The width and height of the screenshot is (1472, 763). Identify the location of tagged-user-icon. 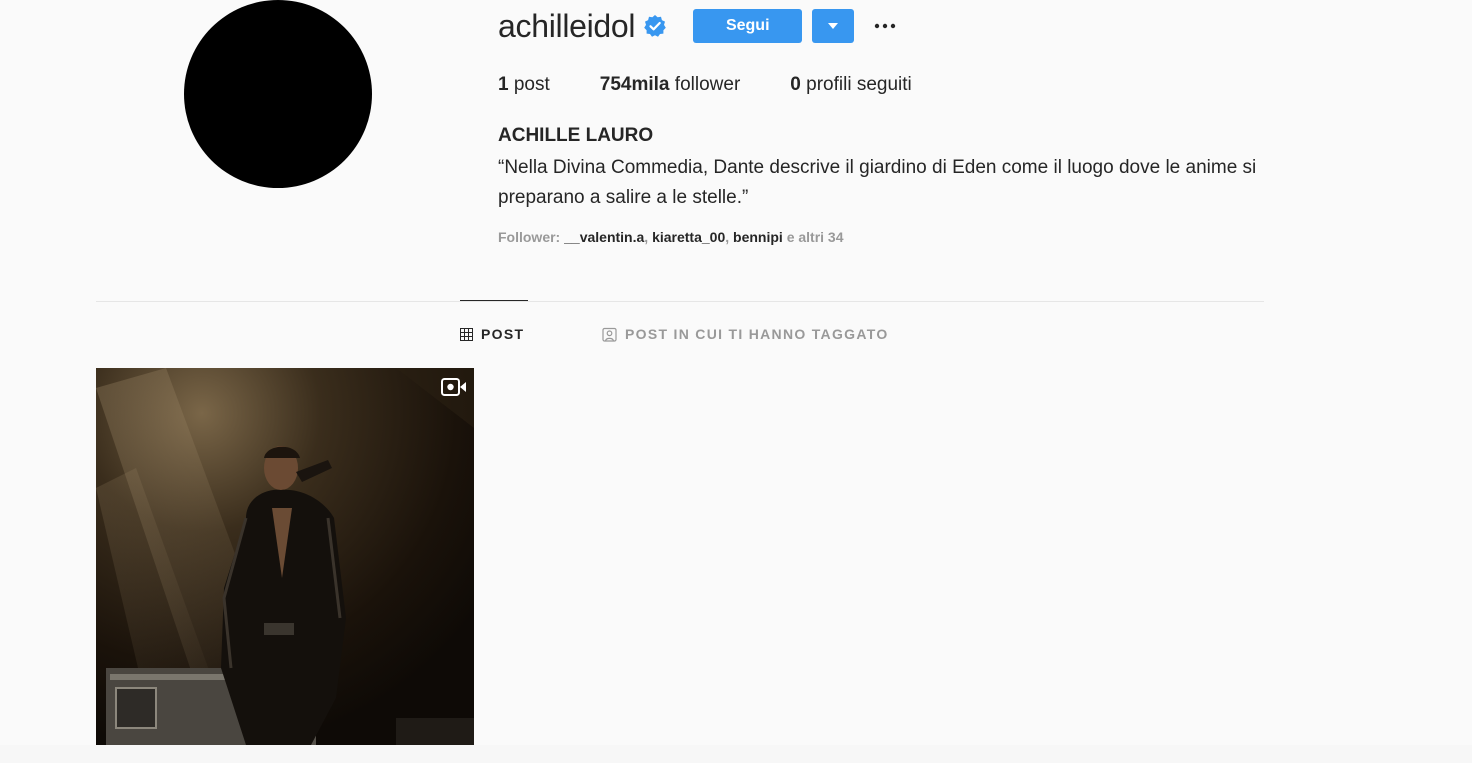
(609, 334).